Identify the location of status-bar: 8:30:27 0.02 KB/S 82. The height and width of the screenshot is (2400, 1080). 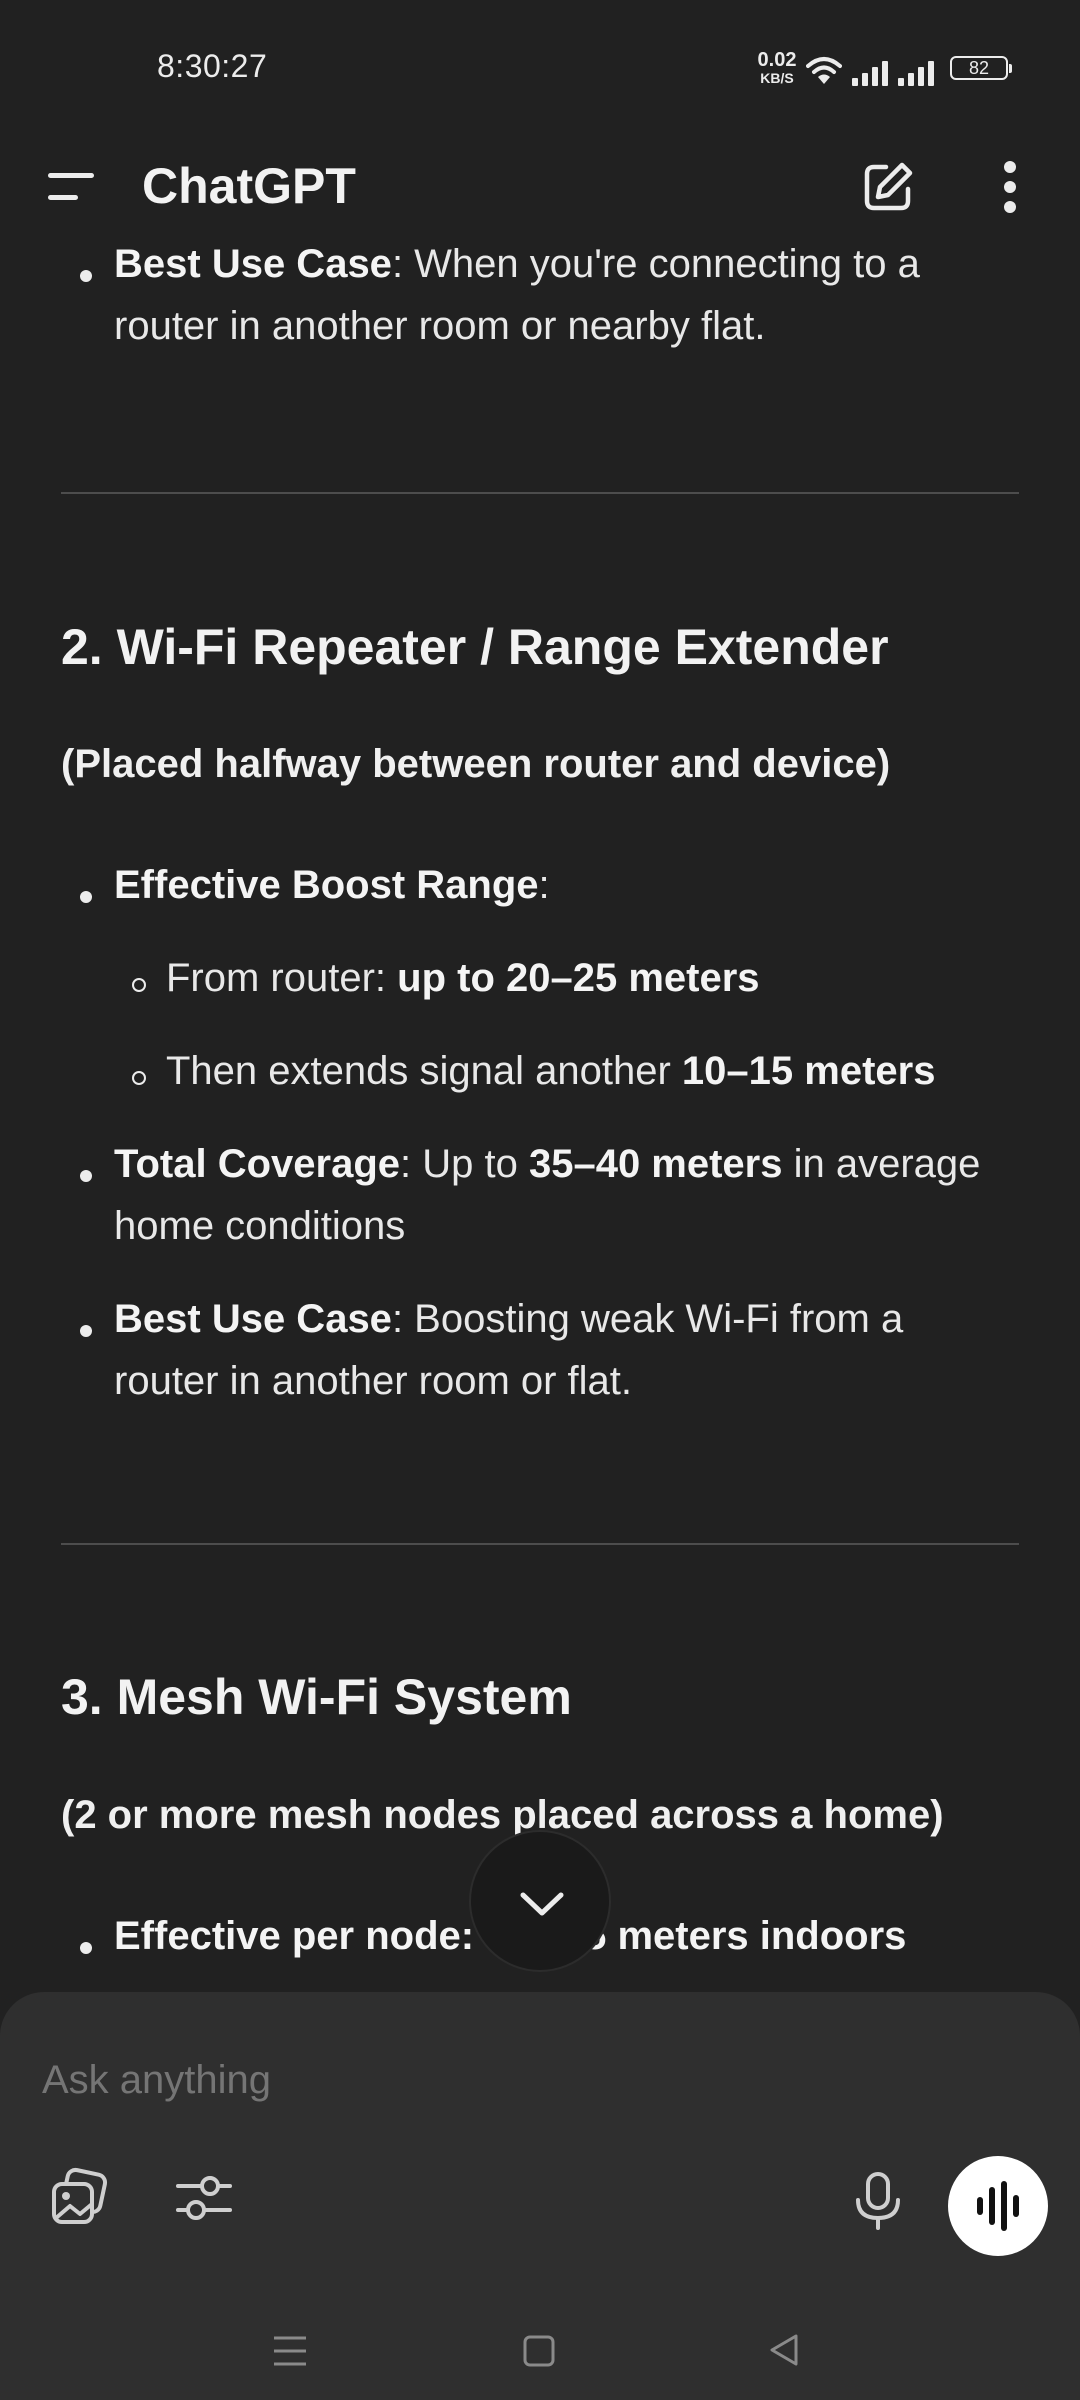
(540, 67).